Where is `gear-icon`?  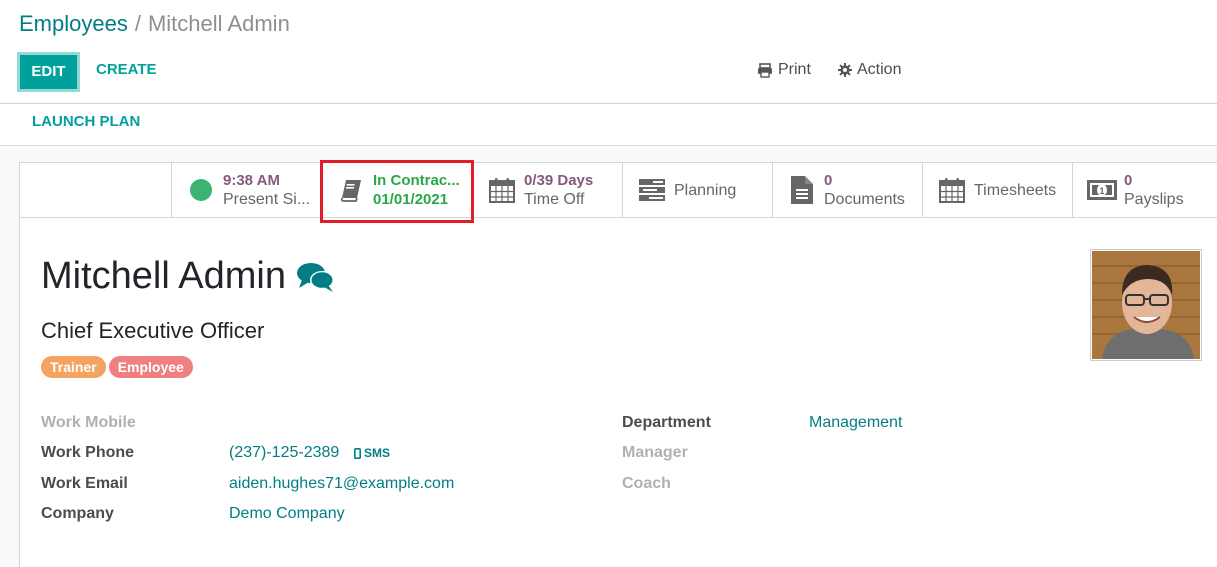 gear-icon is located at coordinates (845, 70).